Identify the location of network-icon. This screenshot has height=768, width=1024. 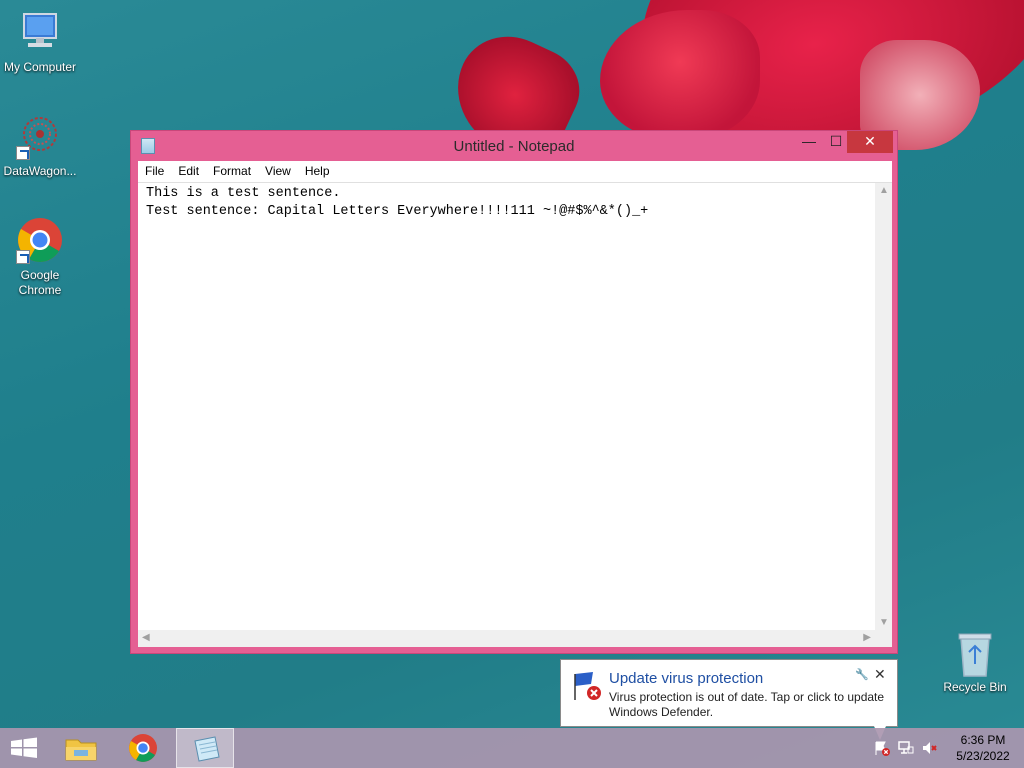
(906, 748).